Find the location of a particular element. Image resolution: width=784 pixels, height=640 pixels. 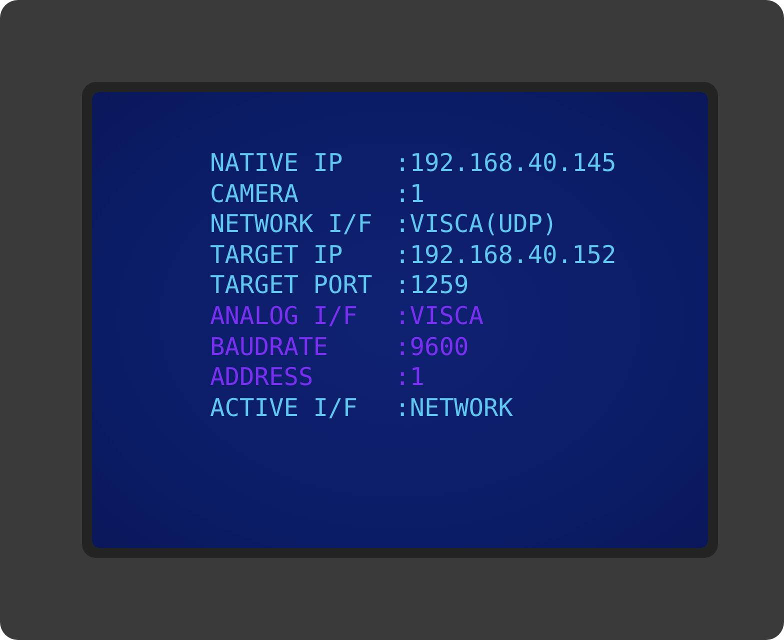

setting-value: :9600 is located at coordinates (432, 347).